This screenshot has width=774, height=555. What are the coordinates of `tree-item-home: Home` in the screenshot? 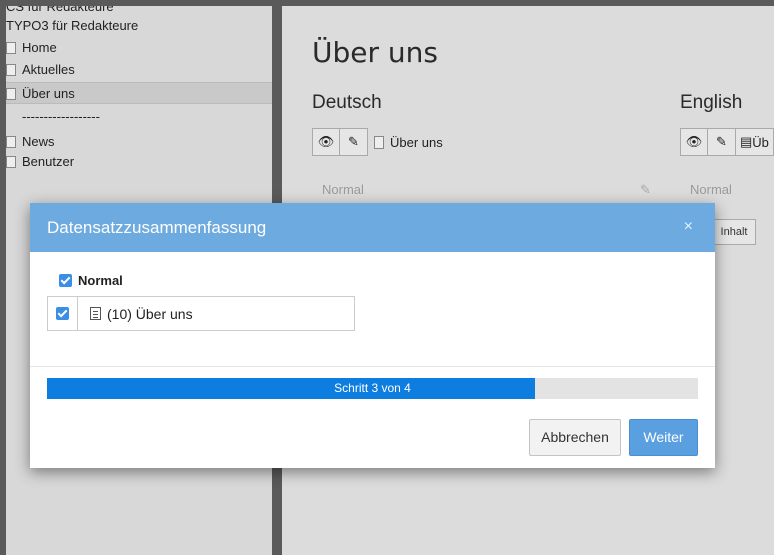 It's located at (31, 48).